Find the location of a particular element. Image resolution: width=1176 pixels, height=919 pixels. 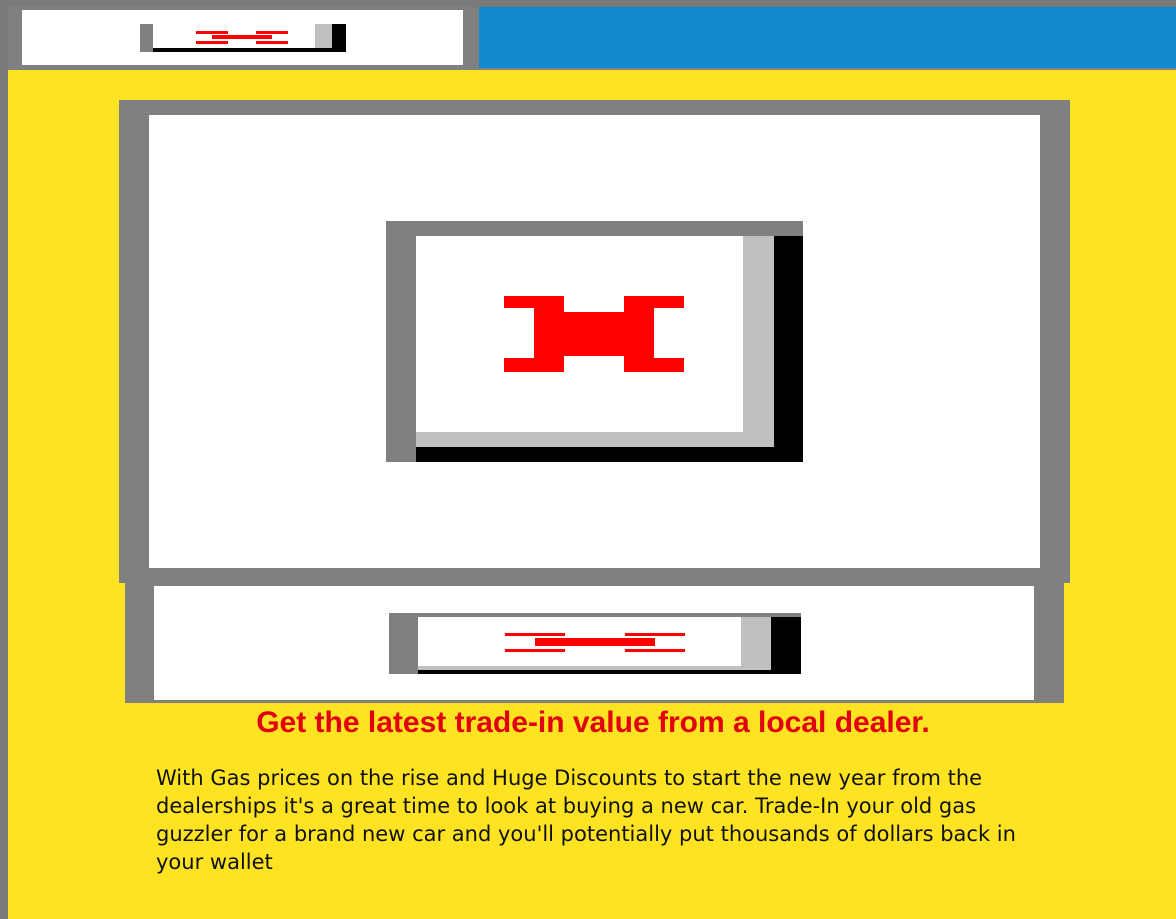

header-bar is located at coordinates (827, 37).